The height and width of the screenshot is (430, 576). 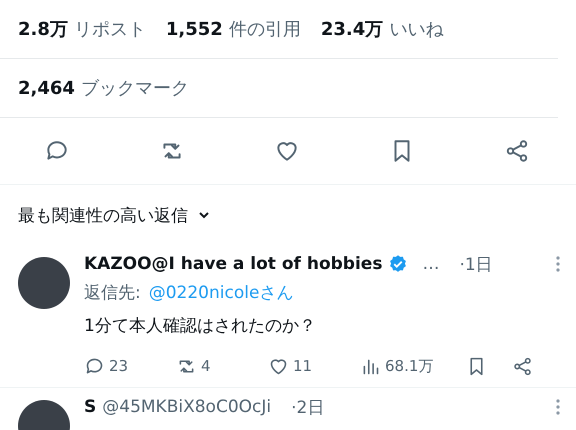 What do you see at coordinates (409, 366) in the screenshot?
I see `action-count: 68.1万` at bounding box center [409, 366].